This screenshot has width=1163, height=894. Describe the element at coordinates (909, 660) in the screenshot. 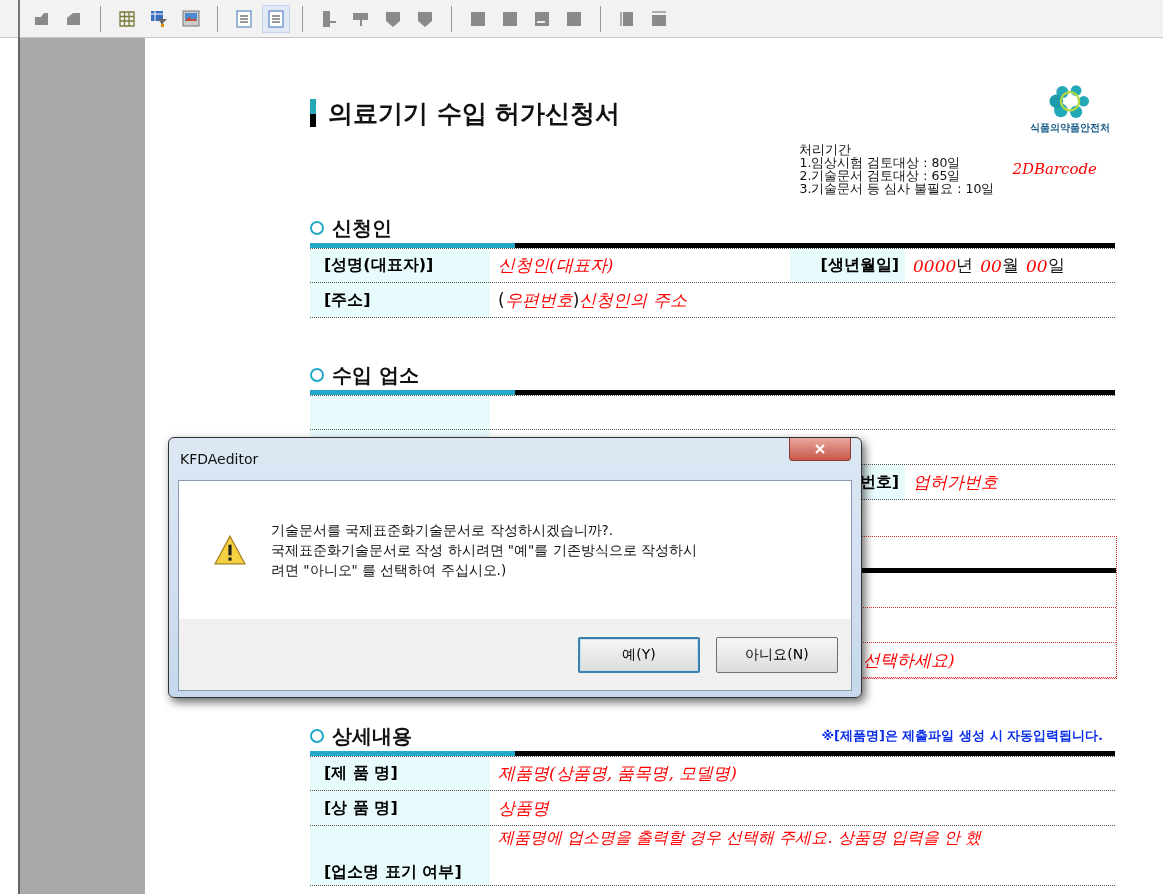

I see `field-value: 선택하세요)` at that location.